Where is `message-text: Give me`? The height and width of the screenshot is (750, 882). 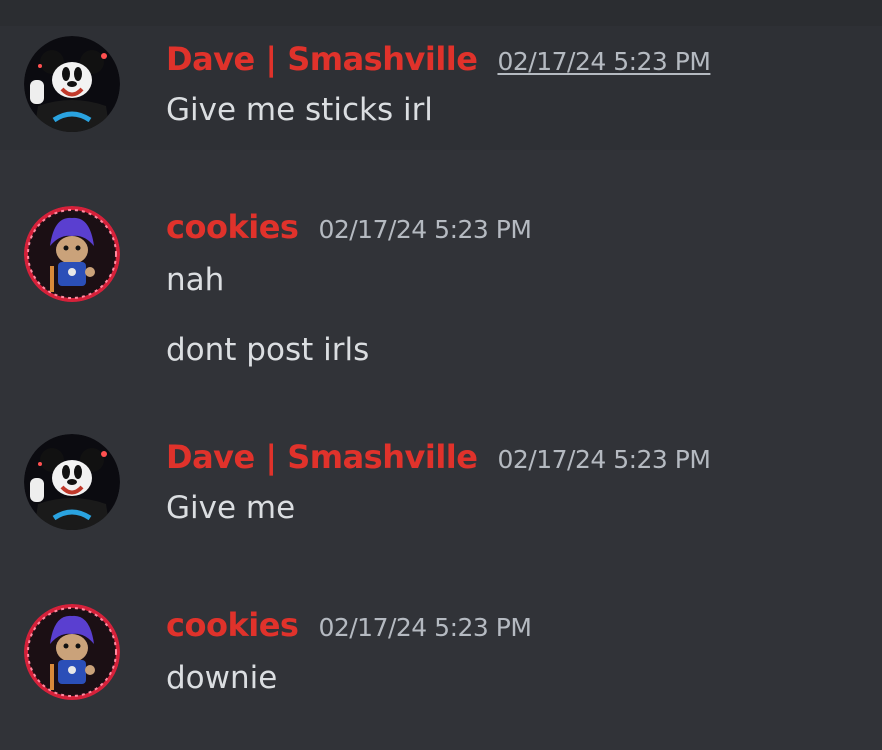 message-text: Give me is located at coordinates (231, 508).